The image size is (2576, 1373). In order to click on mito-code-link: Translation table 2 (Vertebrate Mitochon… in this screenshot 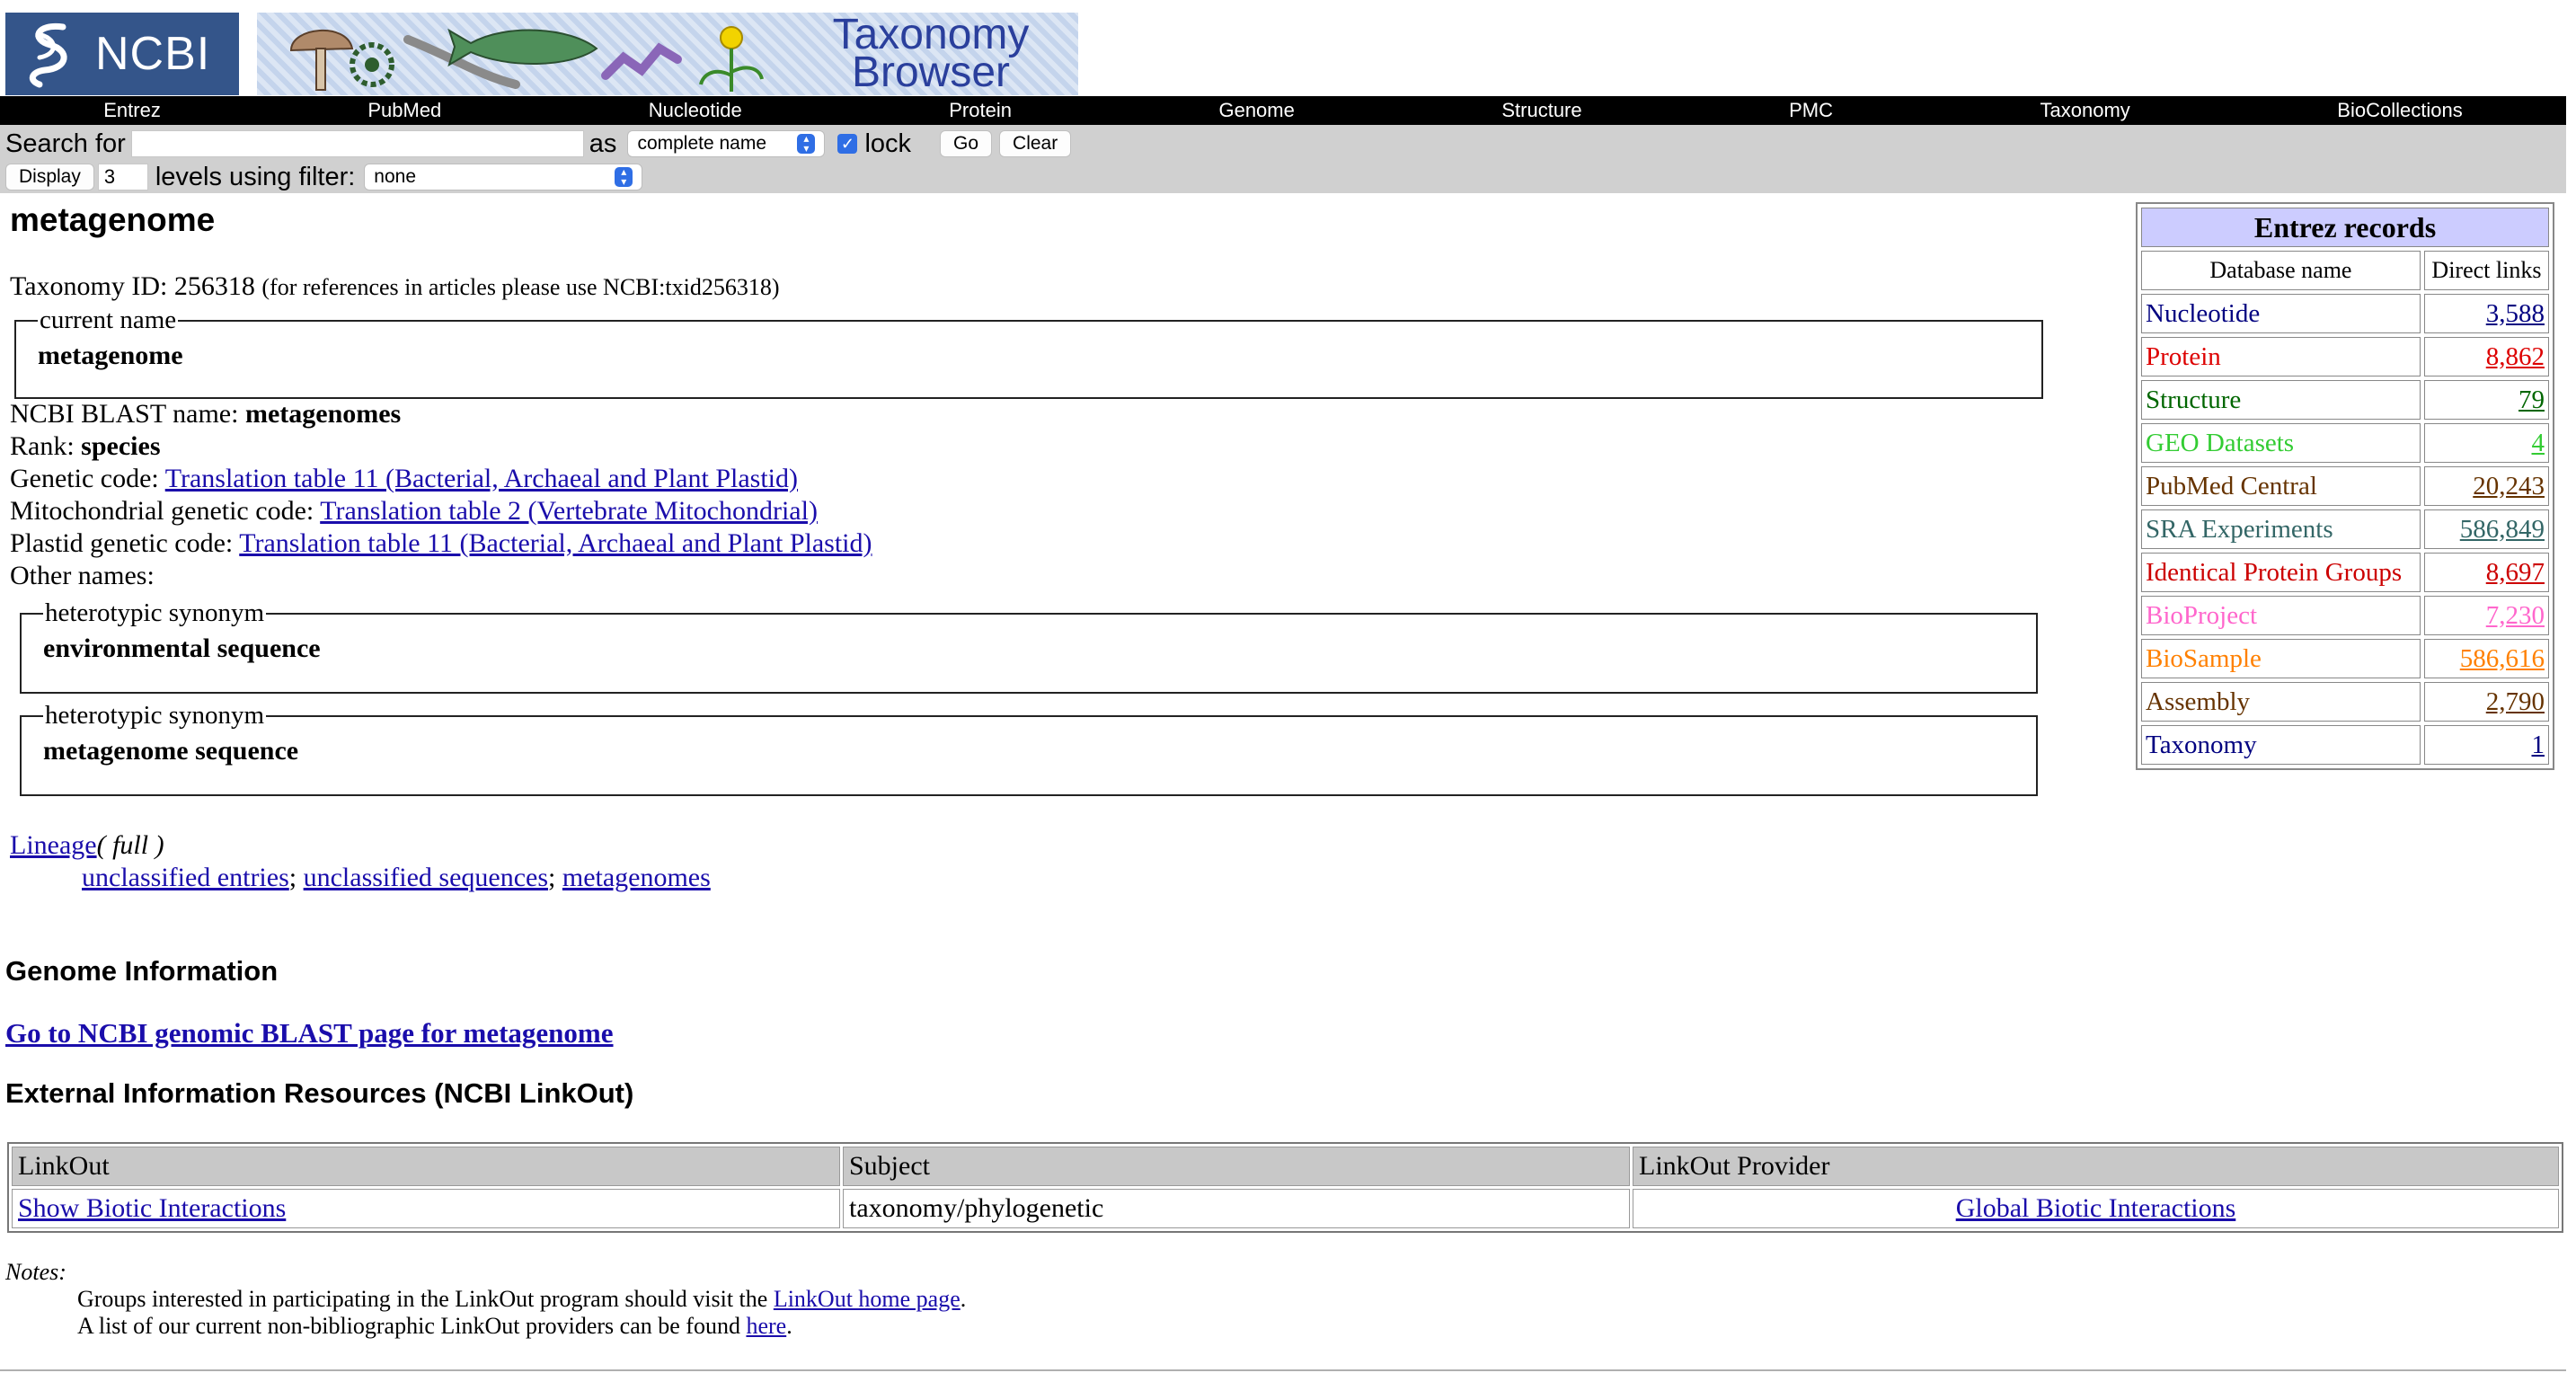, I will do `click(569, 511)`.